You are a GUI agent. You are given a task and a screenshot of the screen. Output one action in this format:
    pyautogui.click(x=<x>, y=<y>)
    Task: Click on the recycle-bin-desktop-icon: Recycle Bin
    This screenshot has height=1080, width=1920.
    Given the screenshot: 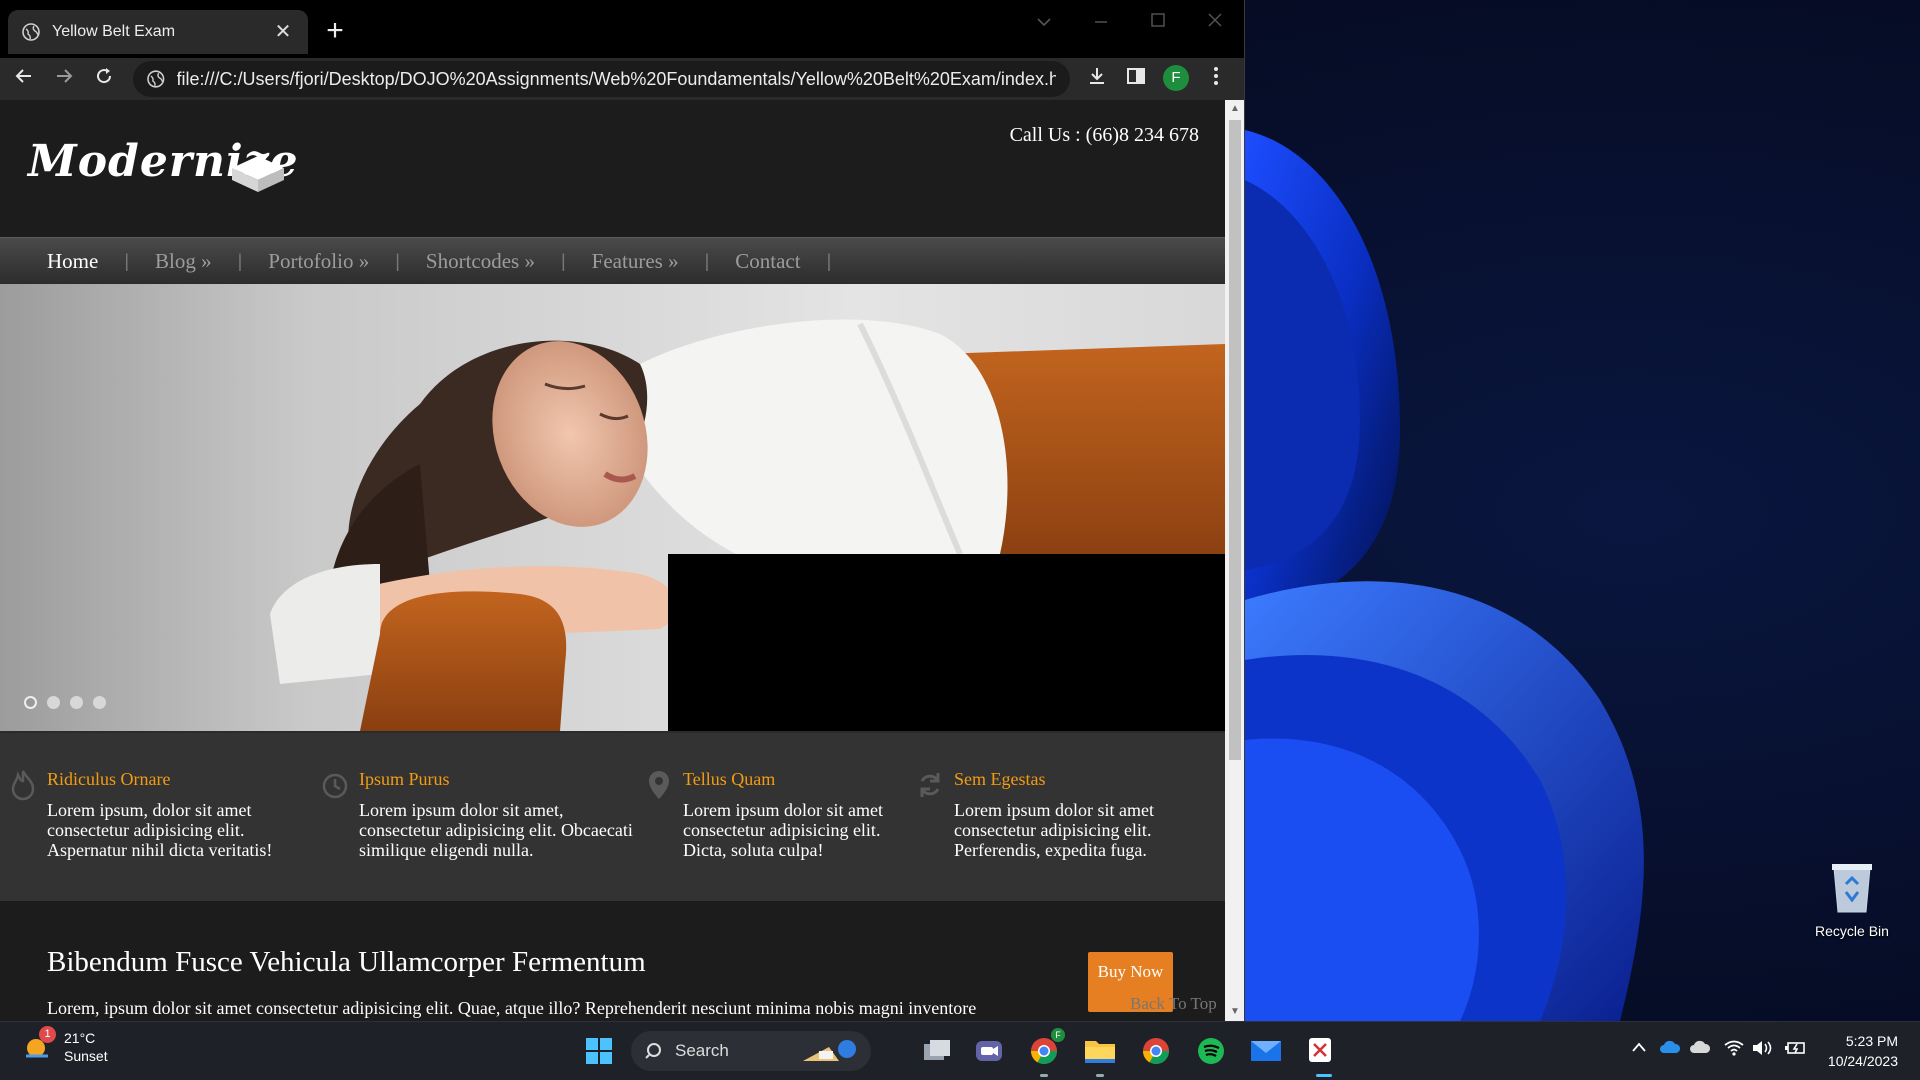 What is the action you would take?
    pyautogui.click(x=1852, y=898)
    